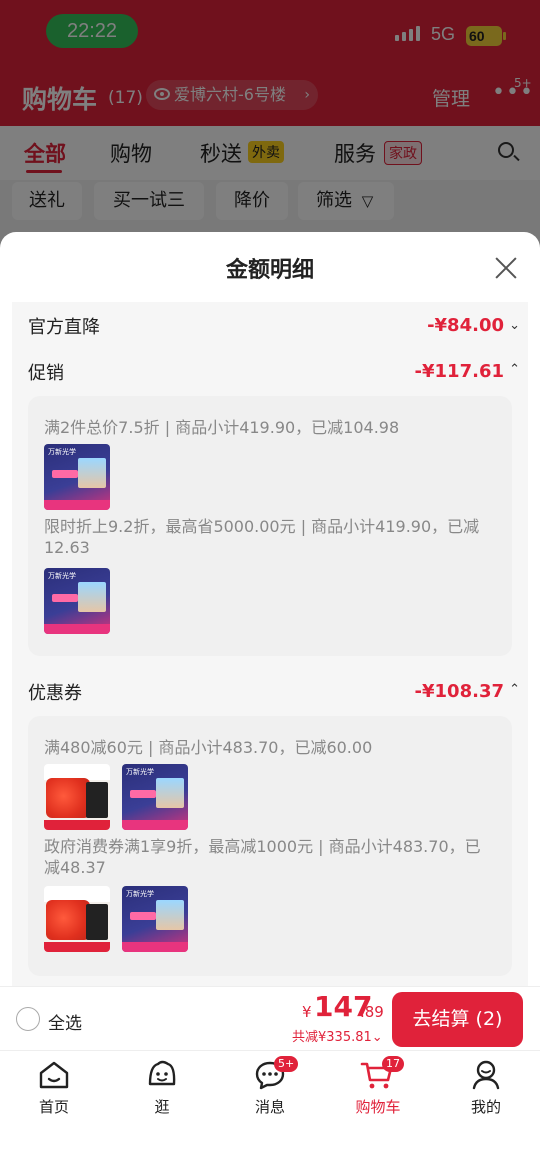 The width and height of the screenshot is (540, 1168). Describe the element at coordinates (393, 1064) in the screenshot. I see `cart-badge: 17` at that location.